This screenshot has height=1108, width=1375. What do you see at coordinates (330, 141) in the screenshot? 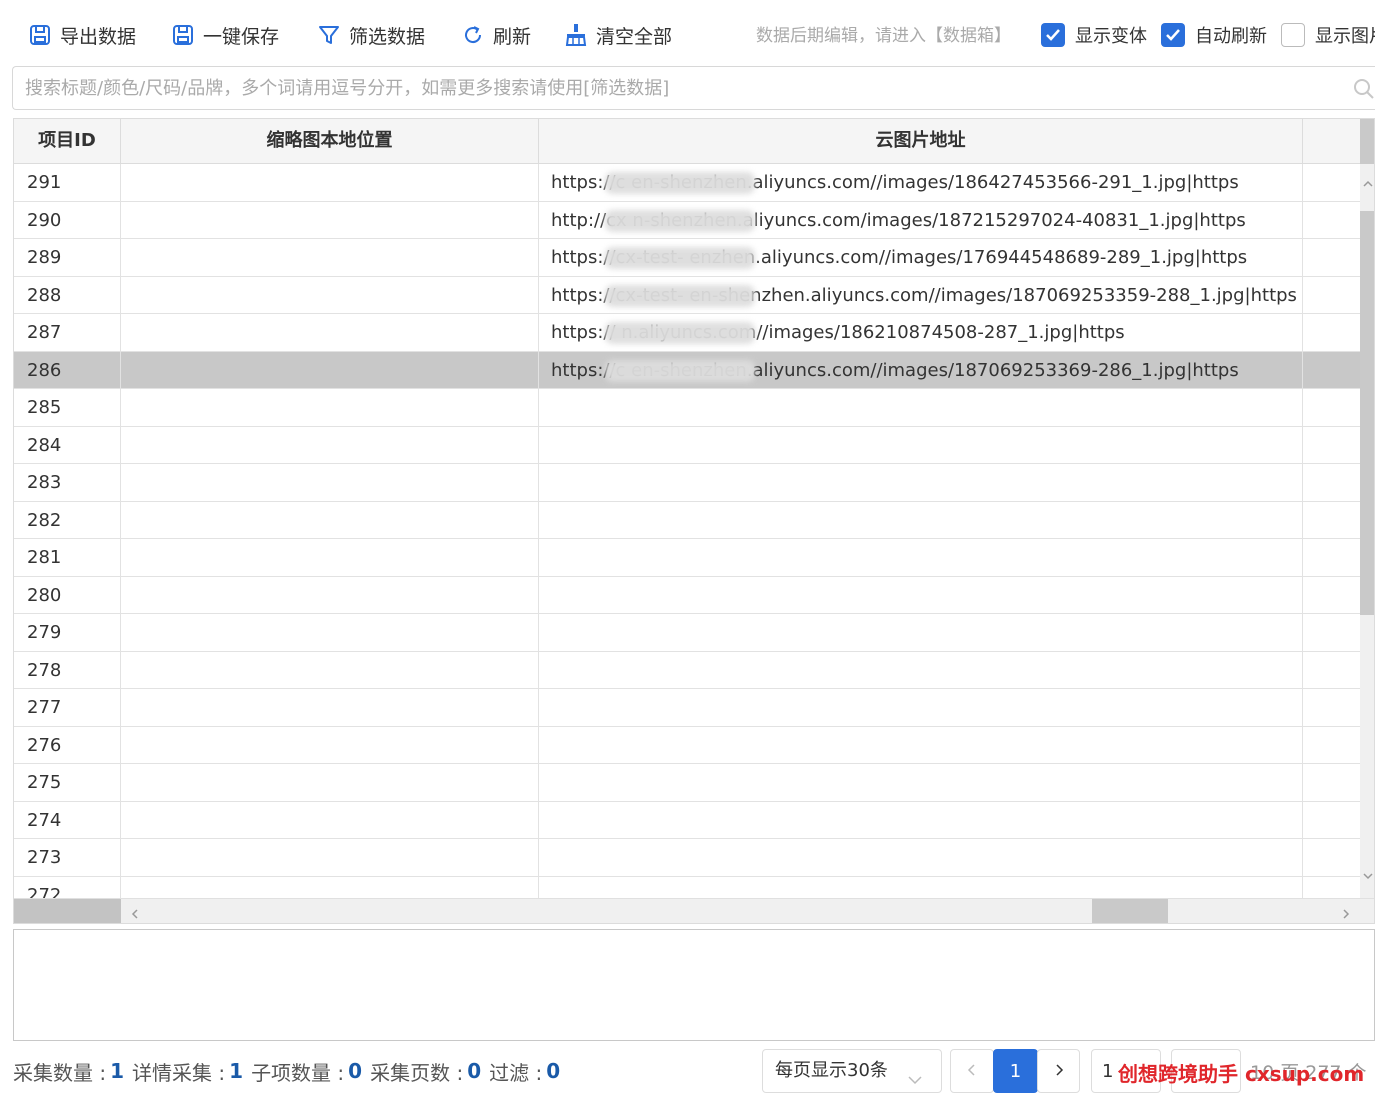
I see `column-header-thumbnail-path: 缩略图本地位置` at bounding box center [330, 141].